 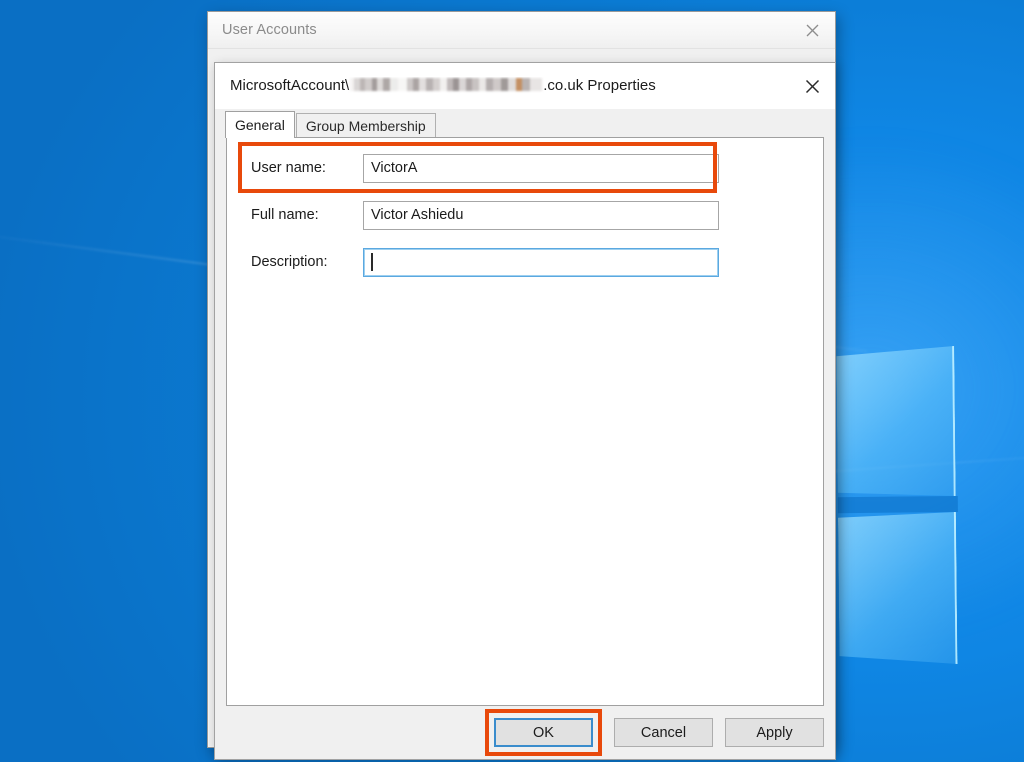 I want to click on user-name-row: User name:, so click(x=485, y=168).